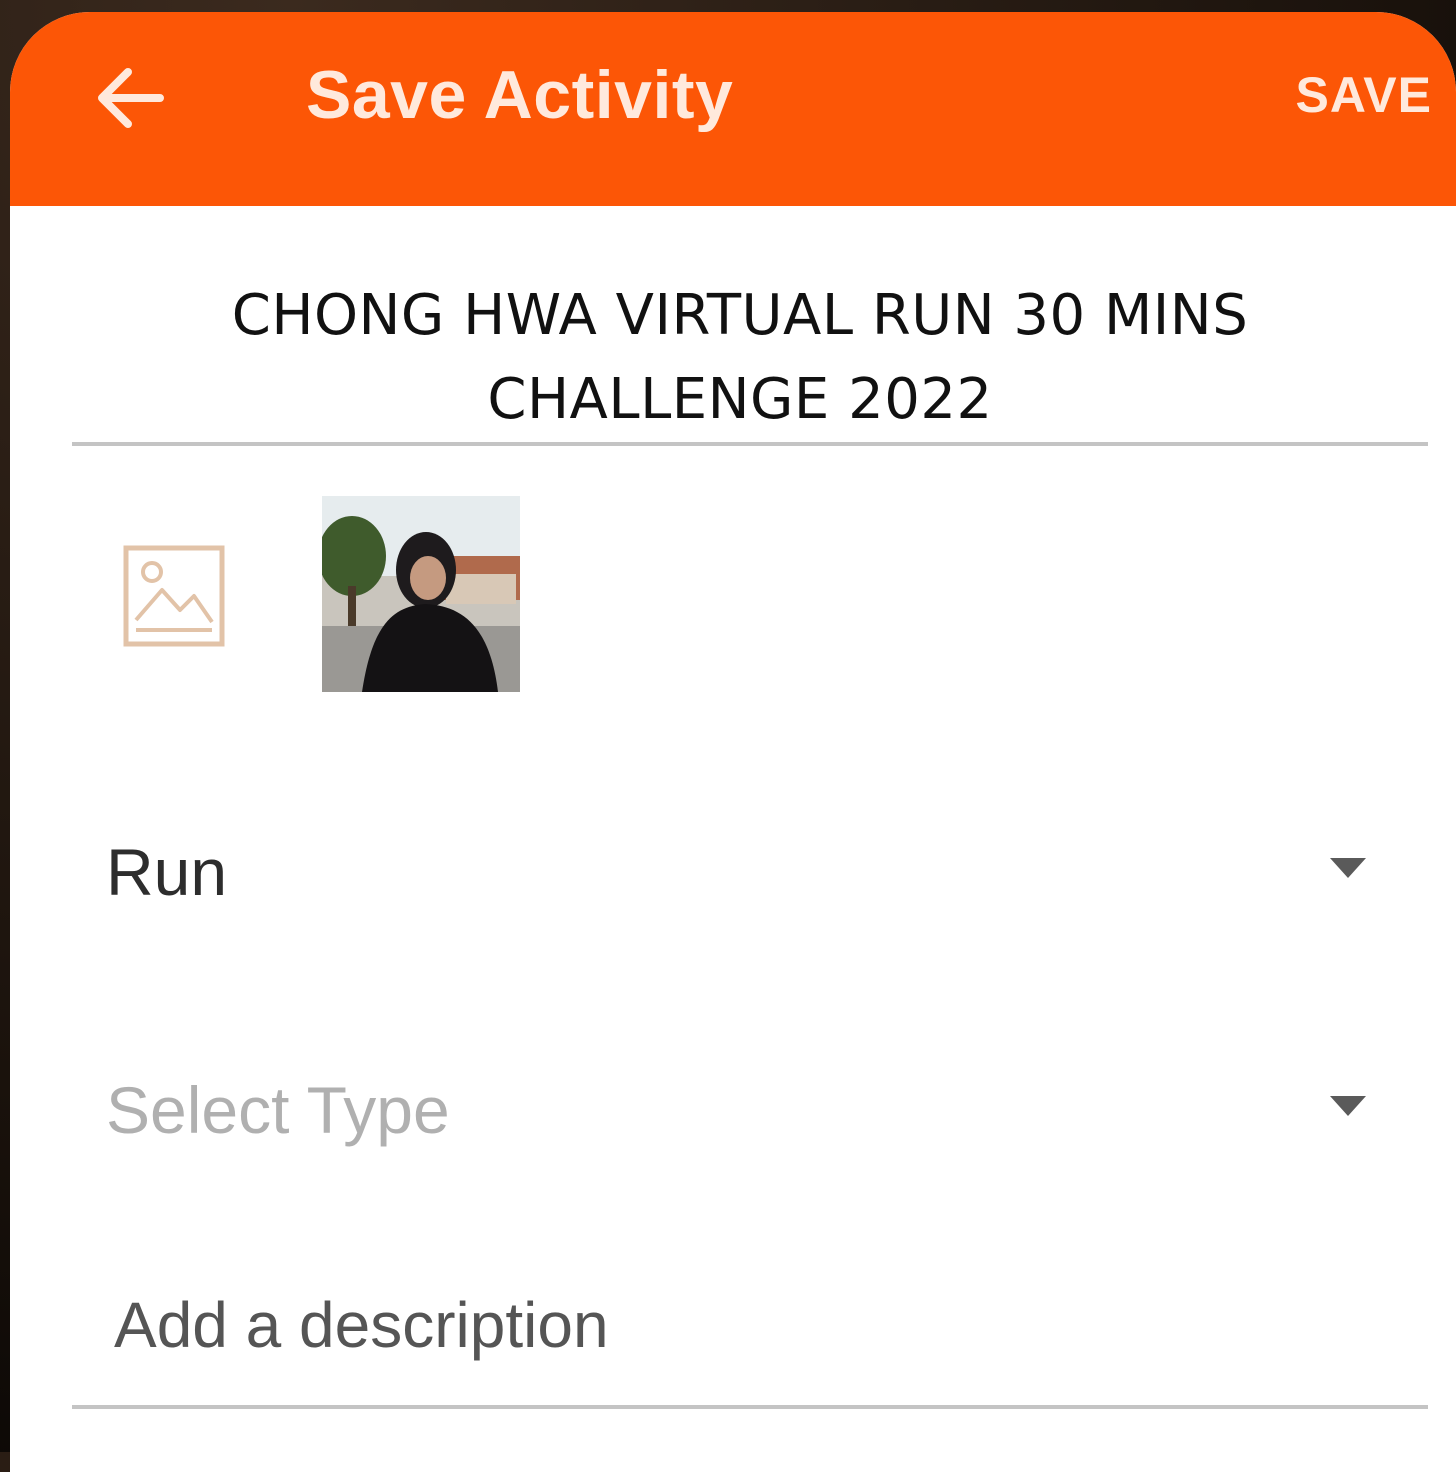  I want to click on app-bar: Save Activity SAVE, so click(733, 109).